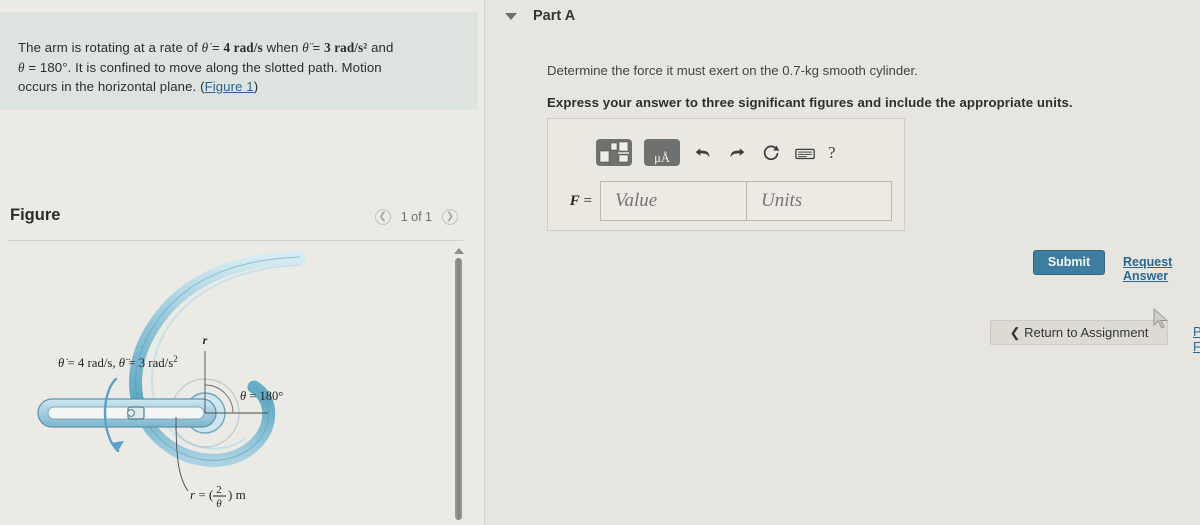 The image size is (1200, 525). What do you see at coordinates (219, 490) in the screenshot?
I see `svg-text: 2` at bounding box center [219, 490].